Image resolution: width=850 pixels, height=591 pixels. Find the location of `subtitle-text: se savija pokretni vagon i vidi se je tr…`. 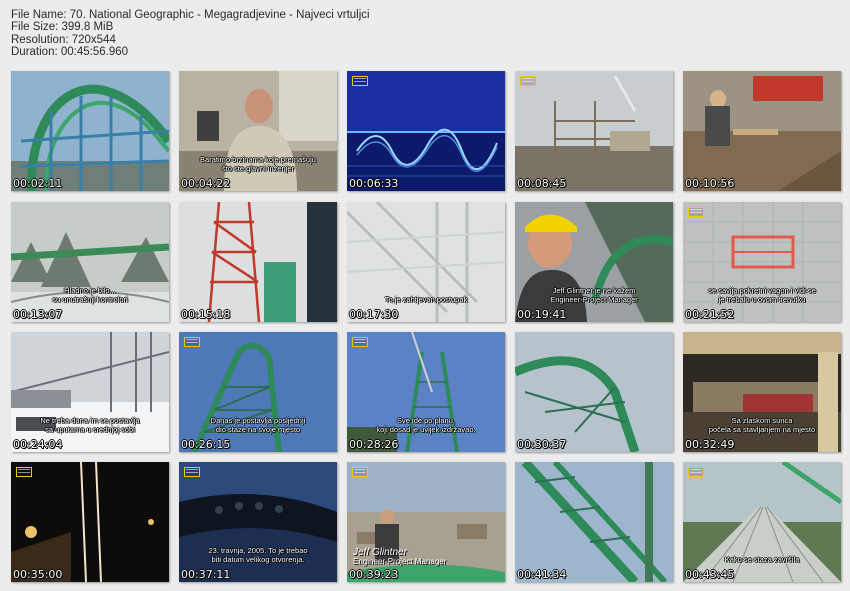

subtitle-text: se savija pokretni vagon i vidi se je tr… is located at coordinates (762, 295).